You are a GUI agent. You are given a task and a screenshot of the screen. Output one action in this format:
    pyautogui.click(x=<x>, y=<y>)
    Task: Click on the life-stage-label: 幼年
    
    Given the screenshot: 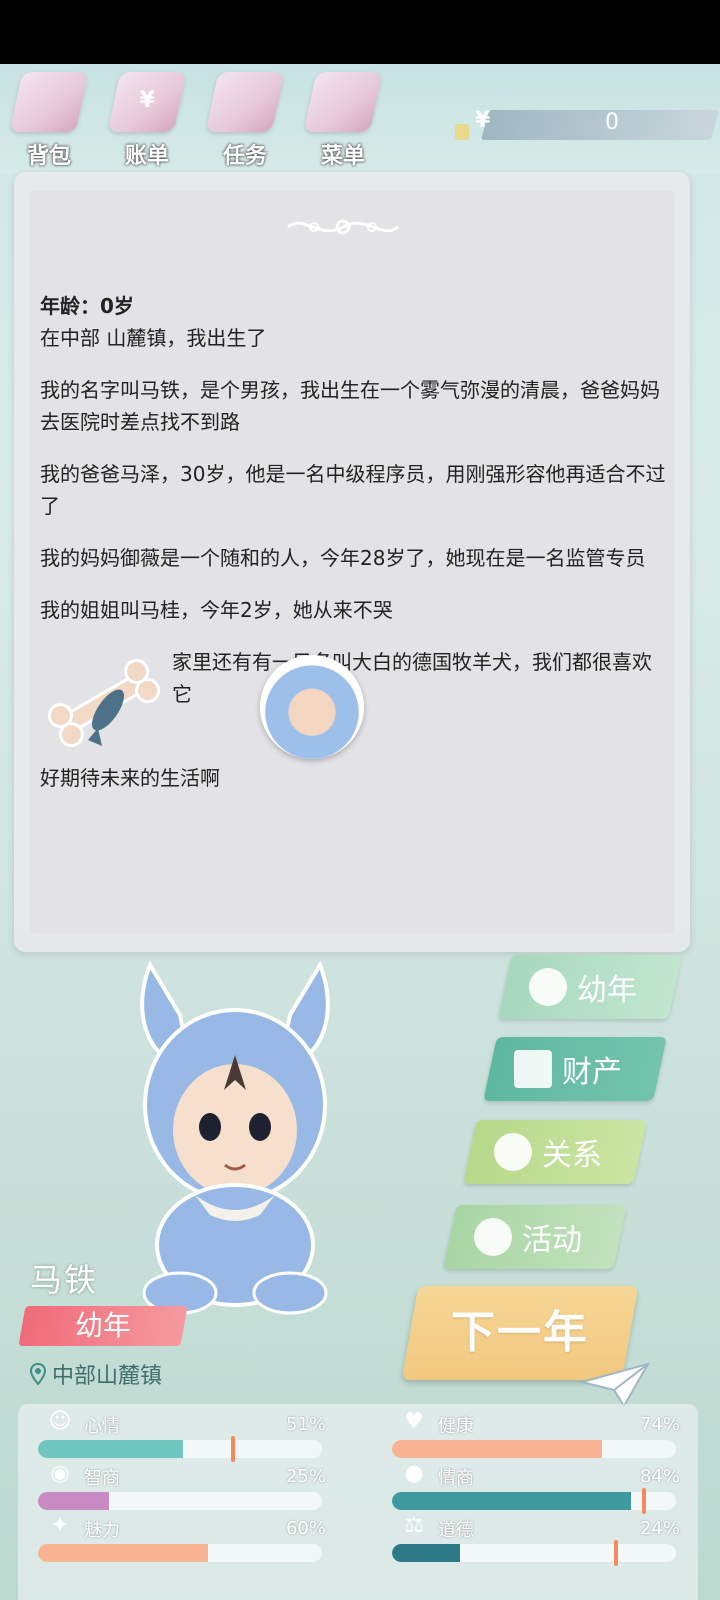 What is the action you would take?
    pyautogui.click(x=102, y=1325)
    